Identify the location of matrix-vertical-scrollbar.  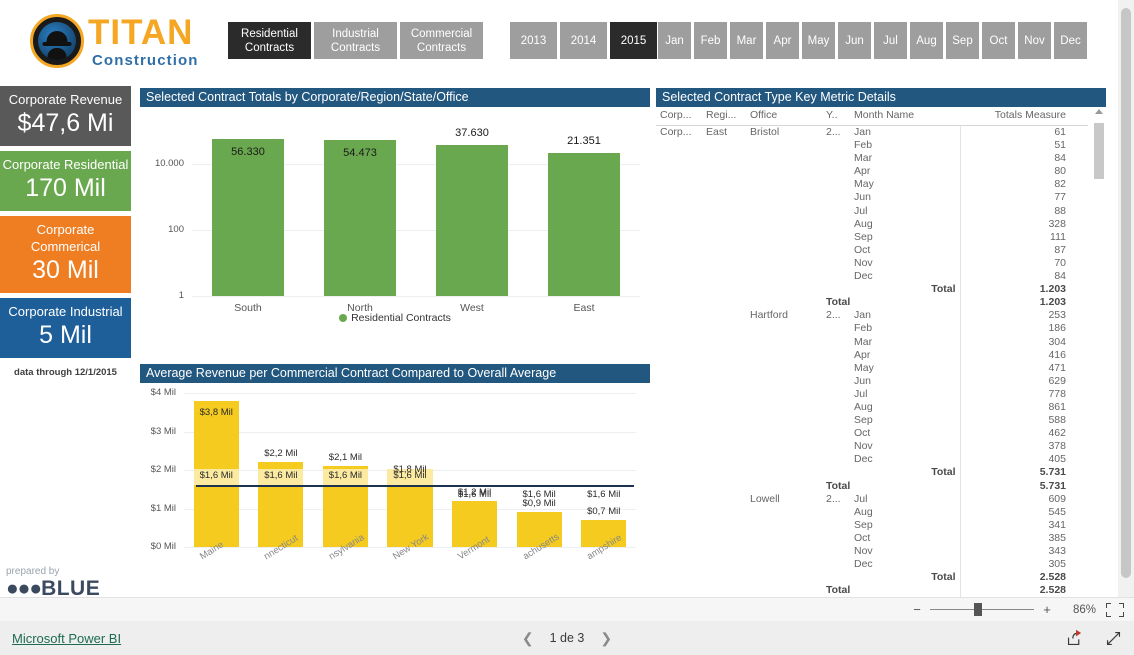
(1099, 352).